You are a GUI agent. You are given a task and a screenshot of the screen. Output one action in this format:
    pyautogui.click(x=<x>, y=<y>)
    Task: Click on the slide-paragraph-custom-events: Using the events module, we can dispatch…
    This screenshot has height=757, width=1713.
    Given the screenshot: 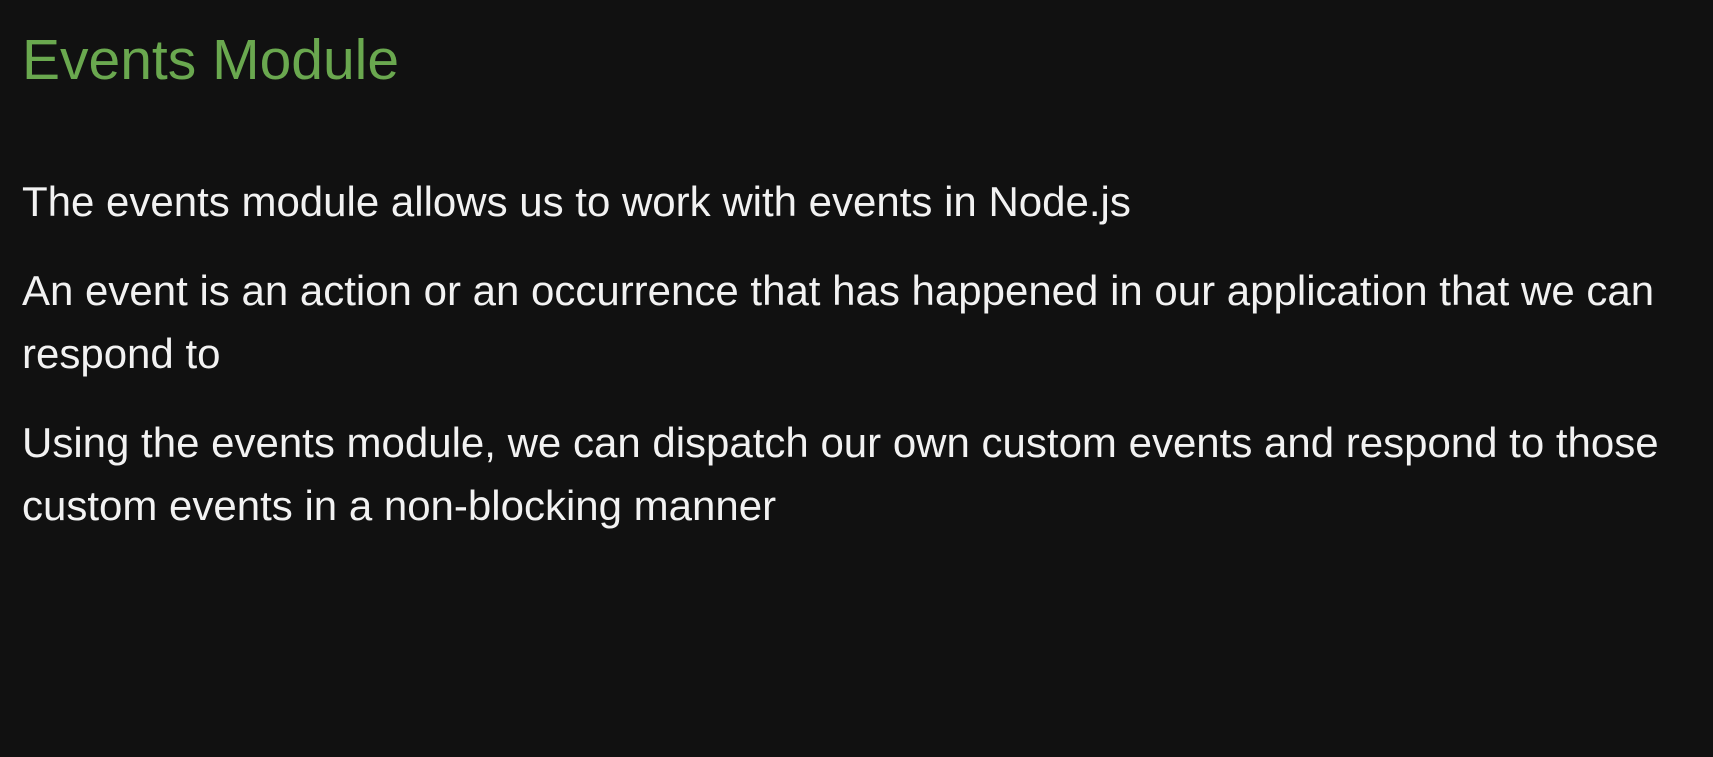 What is the action you would take?
    pyautogui.click(x=840, y=474)
    